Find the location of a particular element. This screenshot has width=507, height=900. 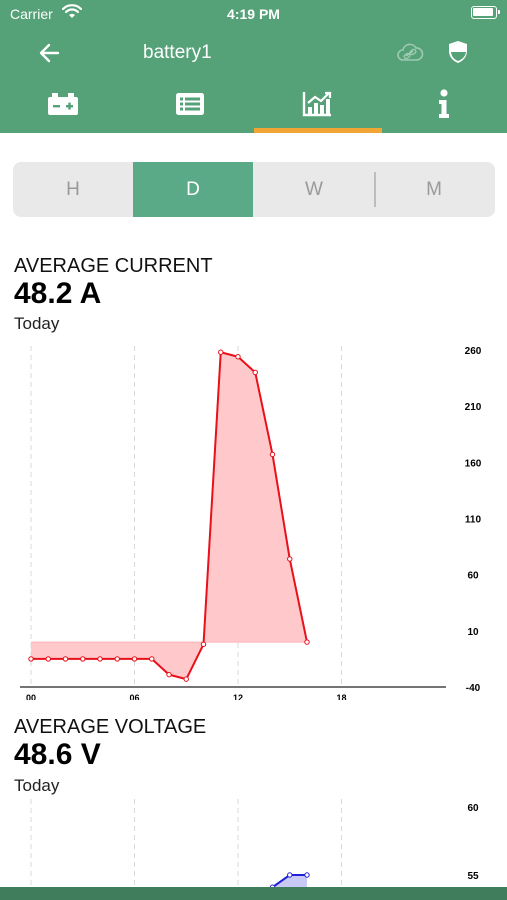

segment-hour: H is located at coordinates (73, 189).